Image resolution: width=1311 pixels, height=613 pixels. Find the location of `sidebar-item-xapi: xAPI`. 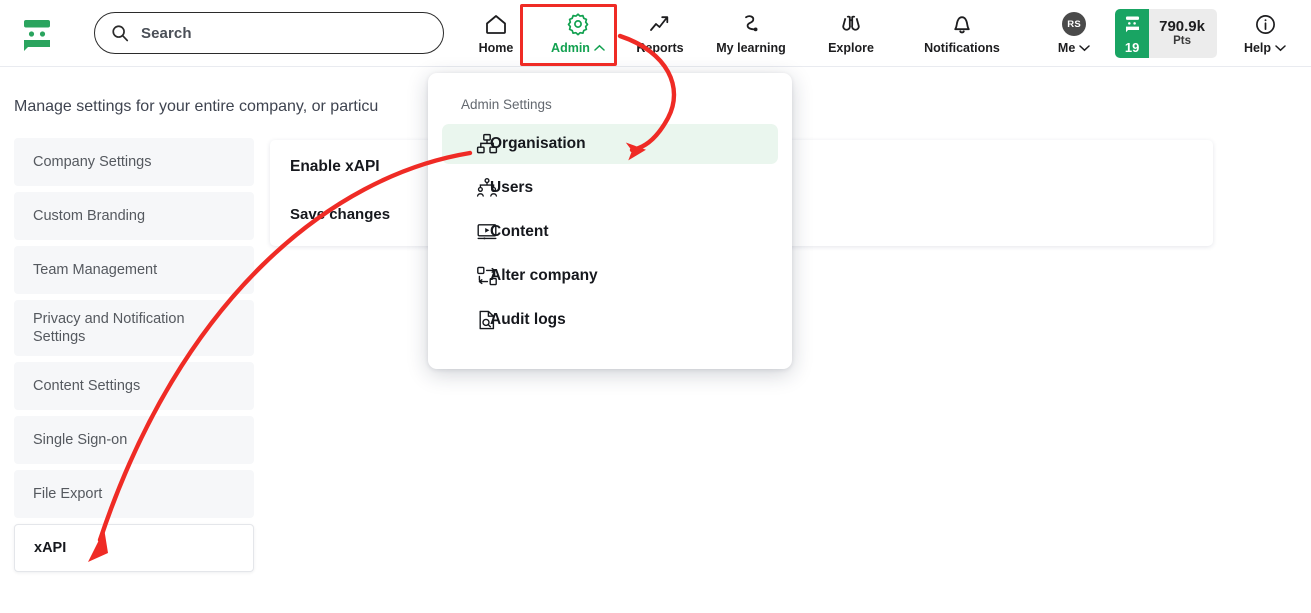

sidebar-item-xapi: xAPI is located at coordinates (134, 548).